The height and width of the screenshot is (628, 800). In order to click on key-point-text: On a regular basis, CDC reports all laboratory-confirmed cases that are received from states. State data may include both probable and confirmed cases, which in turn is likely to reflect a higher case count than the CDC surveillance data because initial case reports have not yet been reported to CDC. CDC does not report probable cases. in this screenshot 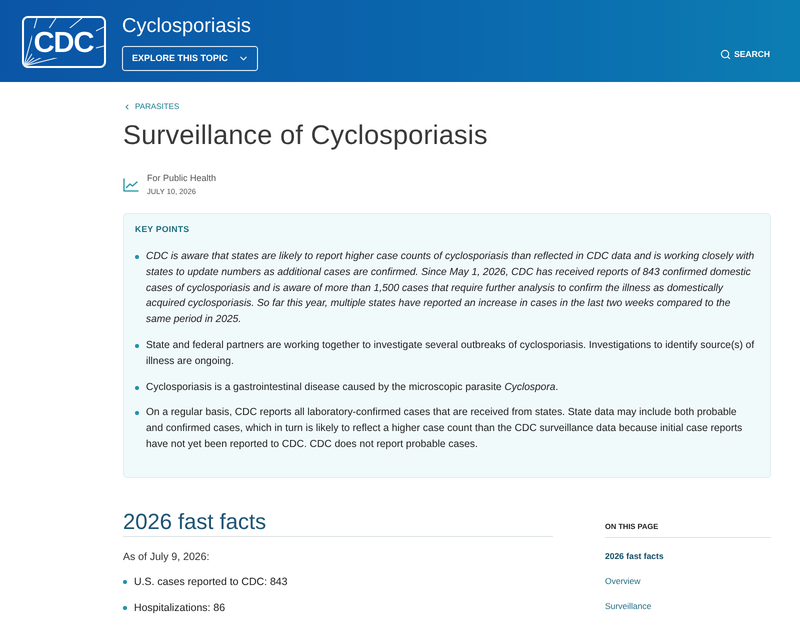, I will do `click(445, 429)`.